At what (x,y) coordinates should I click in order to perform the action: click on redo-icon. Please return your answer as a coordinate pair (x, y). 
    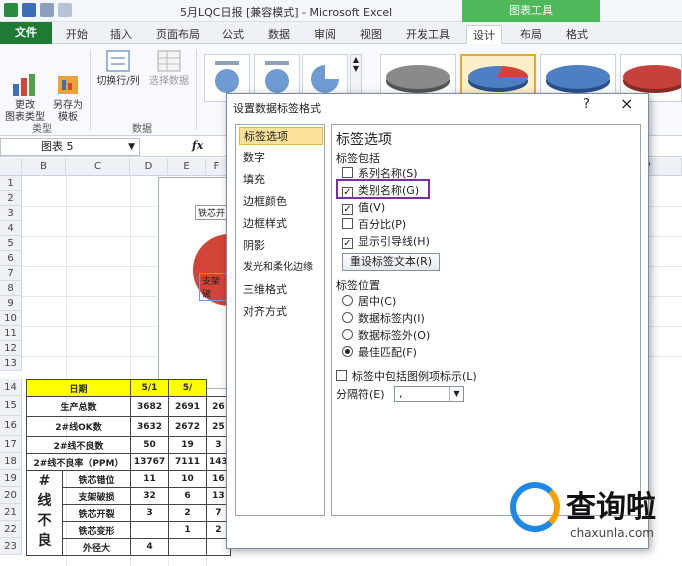
    Looking at the image, I should click on (65, 10).